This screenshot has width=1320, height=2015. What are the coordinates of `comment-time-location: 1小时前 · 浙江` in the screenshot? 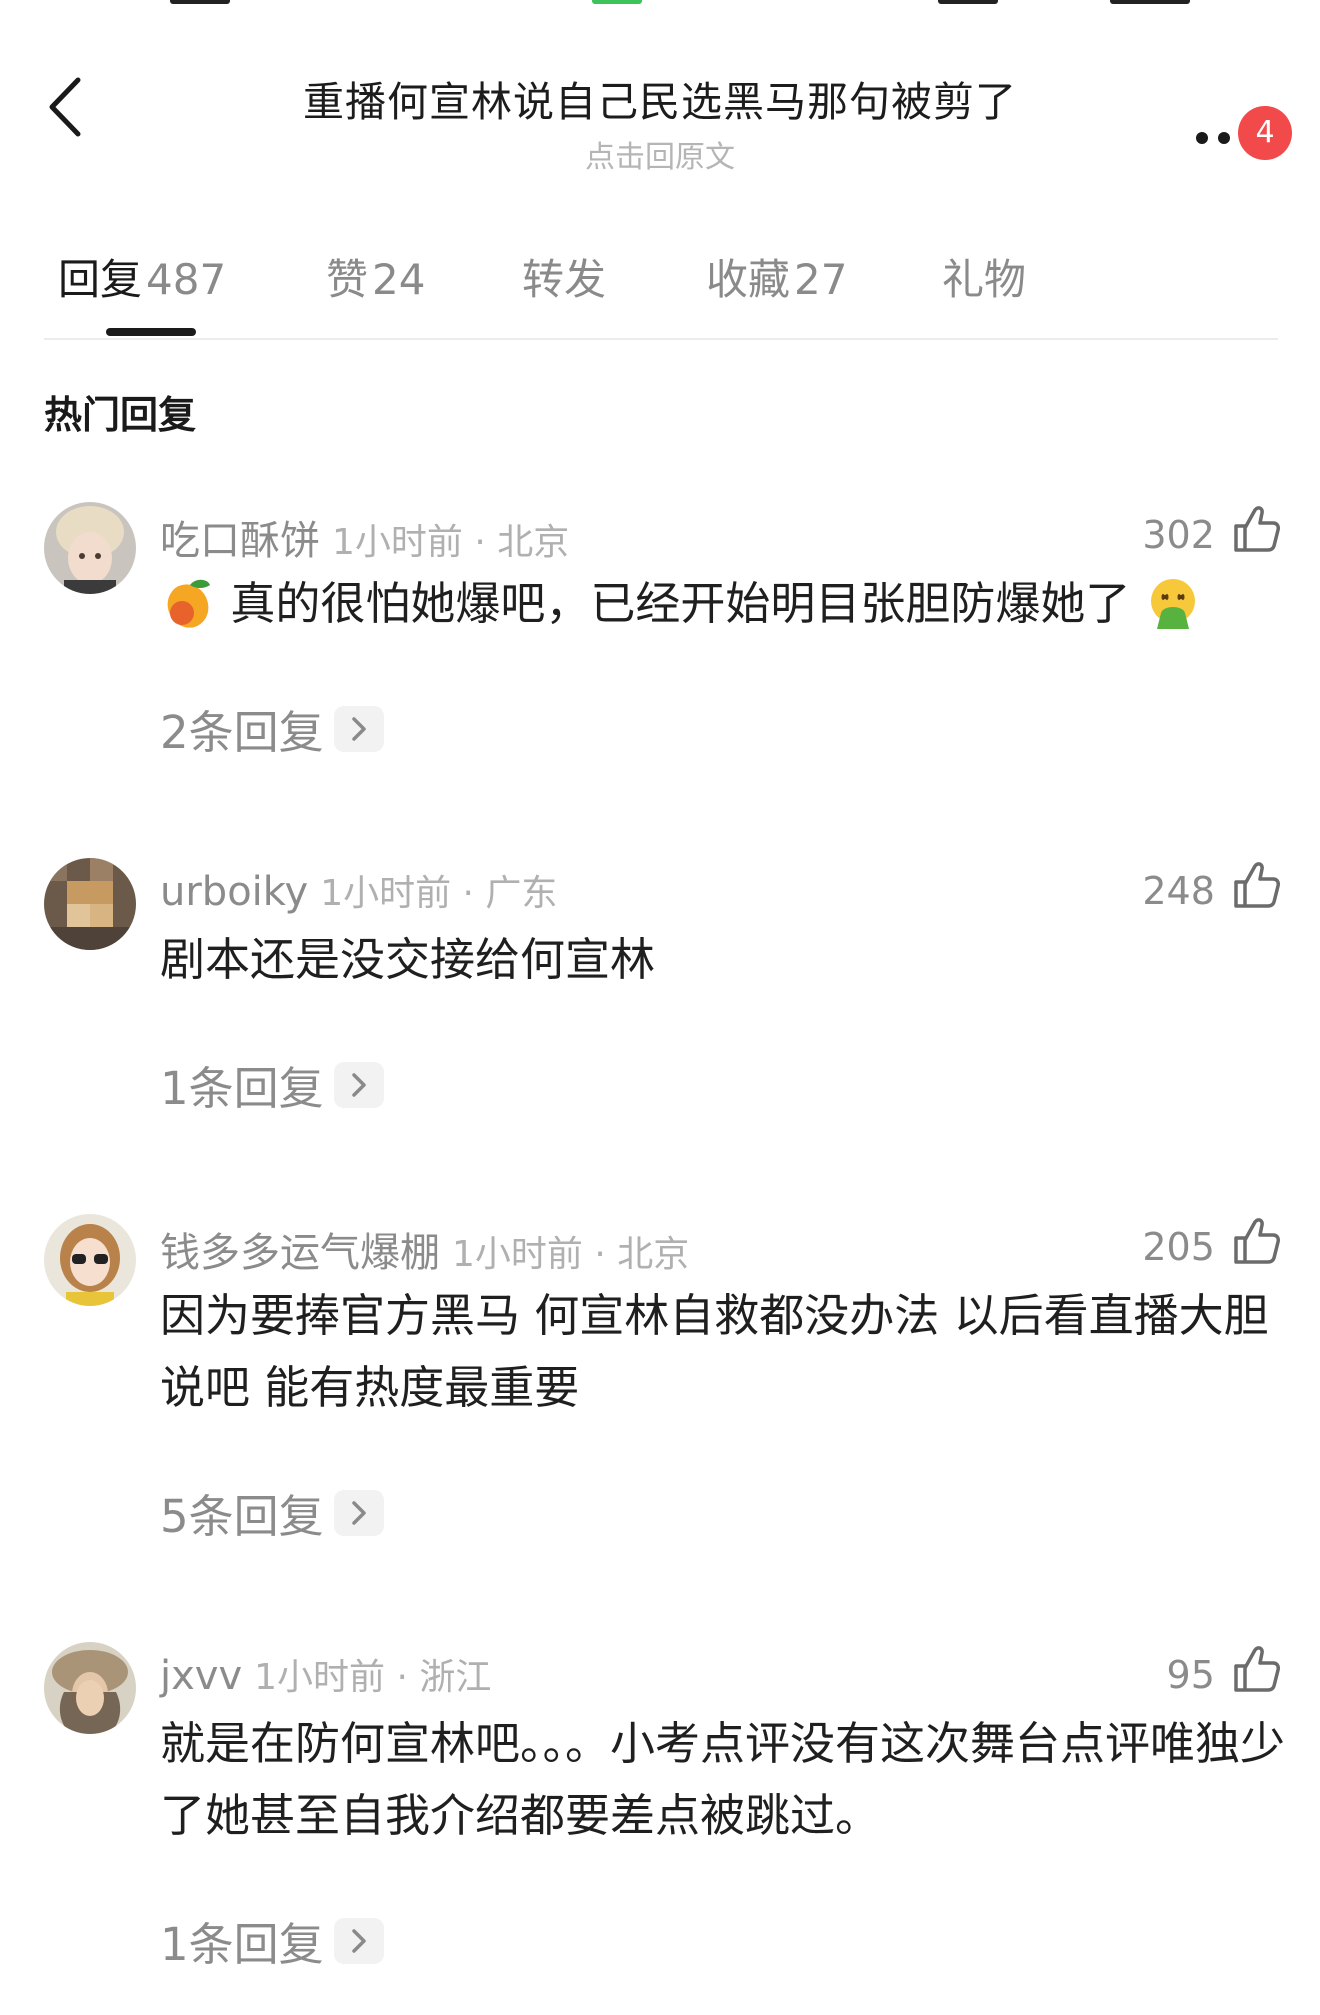 It's located at (373, 1677).